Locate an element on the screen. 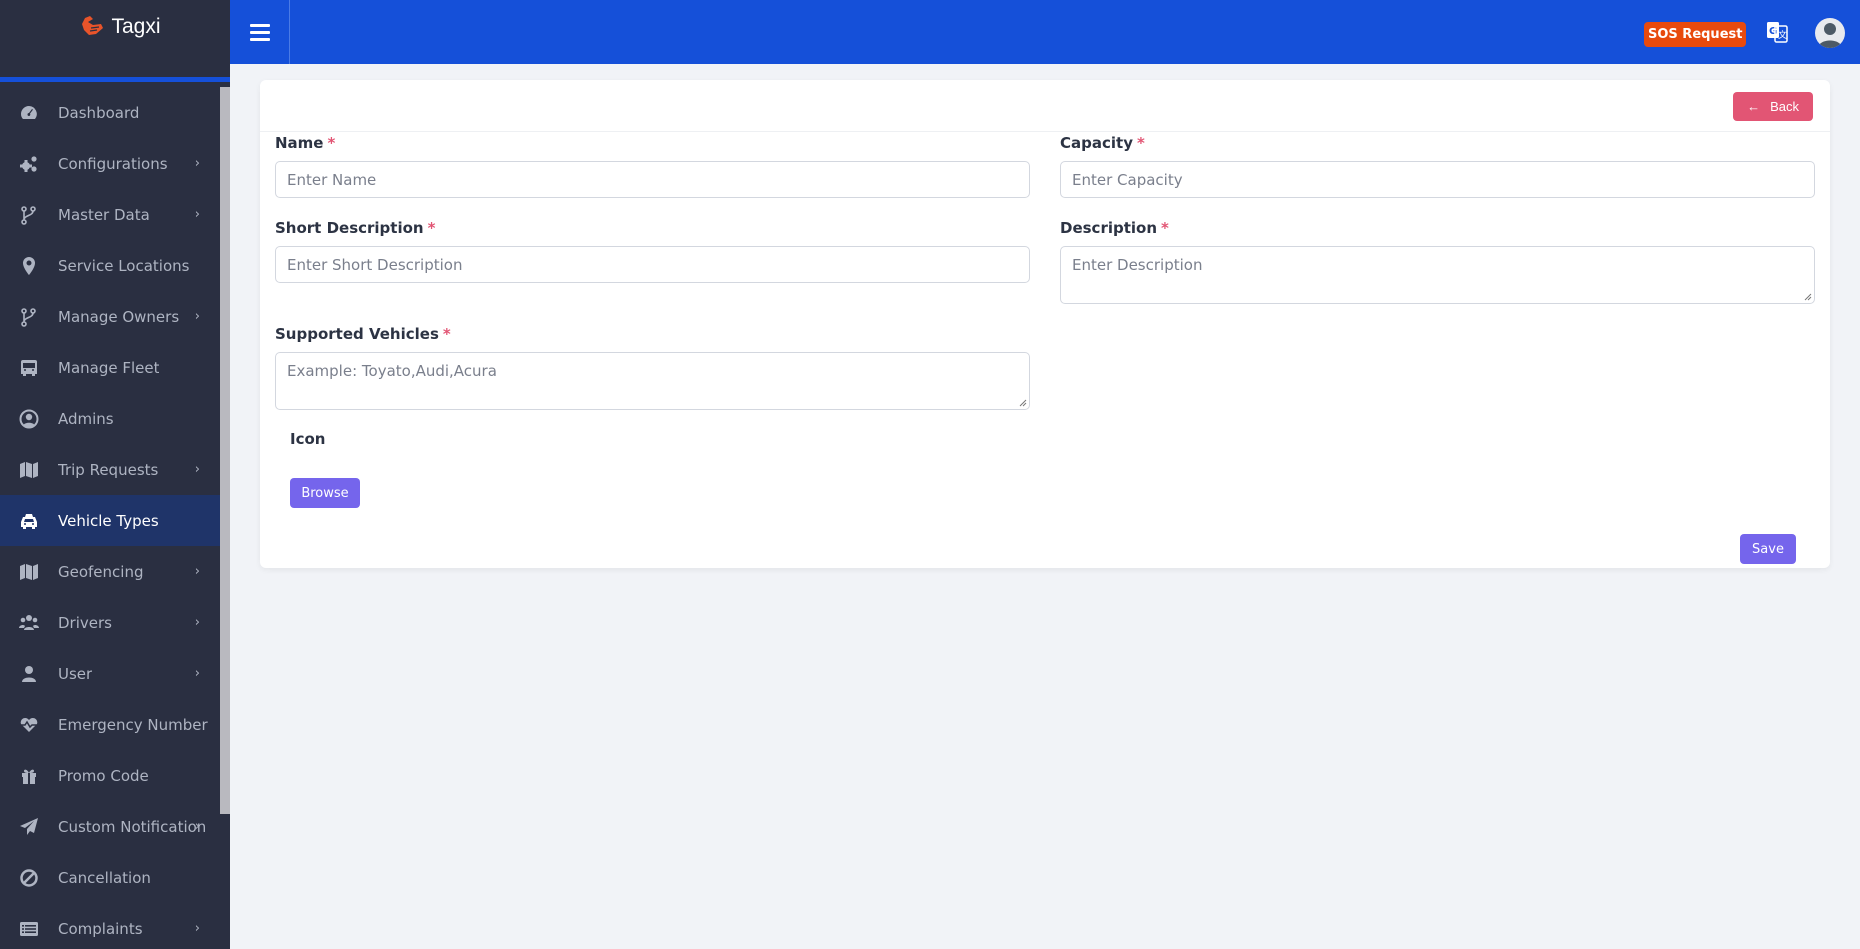 The height and width of the screenshot is (949, 1860). sidebar-item-complaints: Complaints › is located at coordinates (110, 926).